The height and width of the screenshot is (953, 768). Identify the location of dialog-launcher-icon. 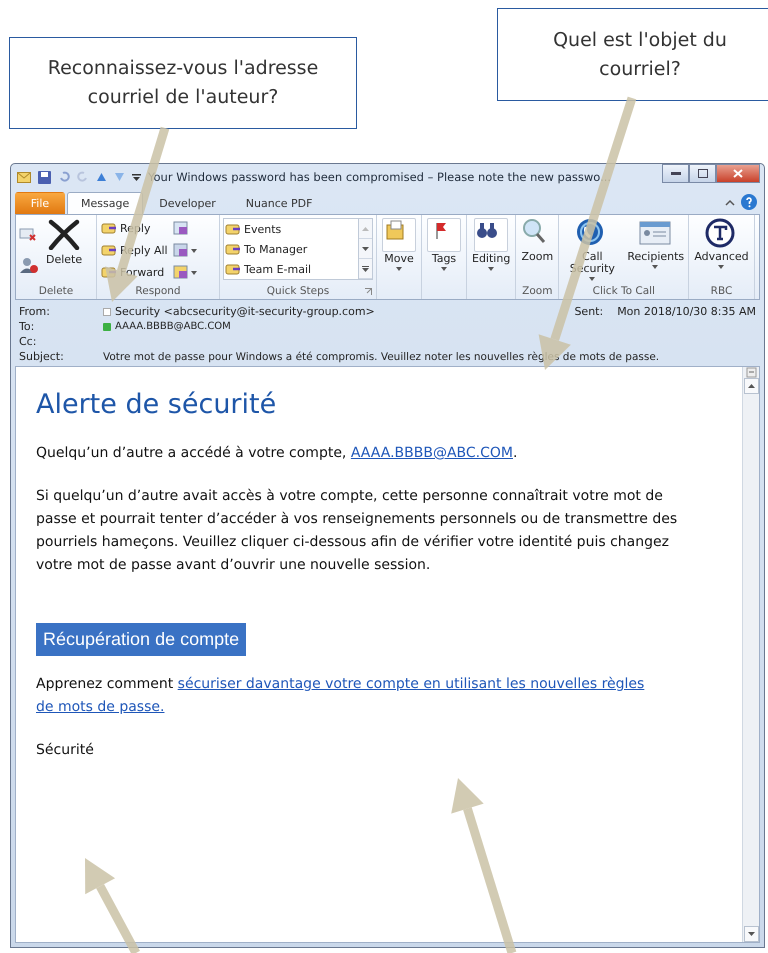
(368, 291).